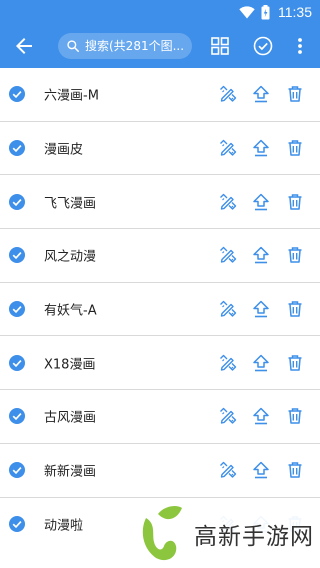 The width and height of the screenshot is (320, 568). Describe the element at coordinates (160, 149) in the screenshot. I see `list-item: 漫画皮` at that location.